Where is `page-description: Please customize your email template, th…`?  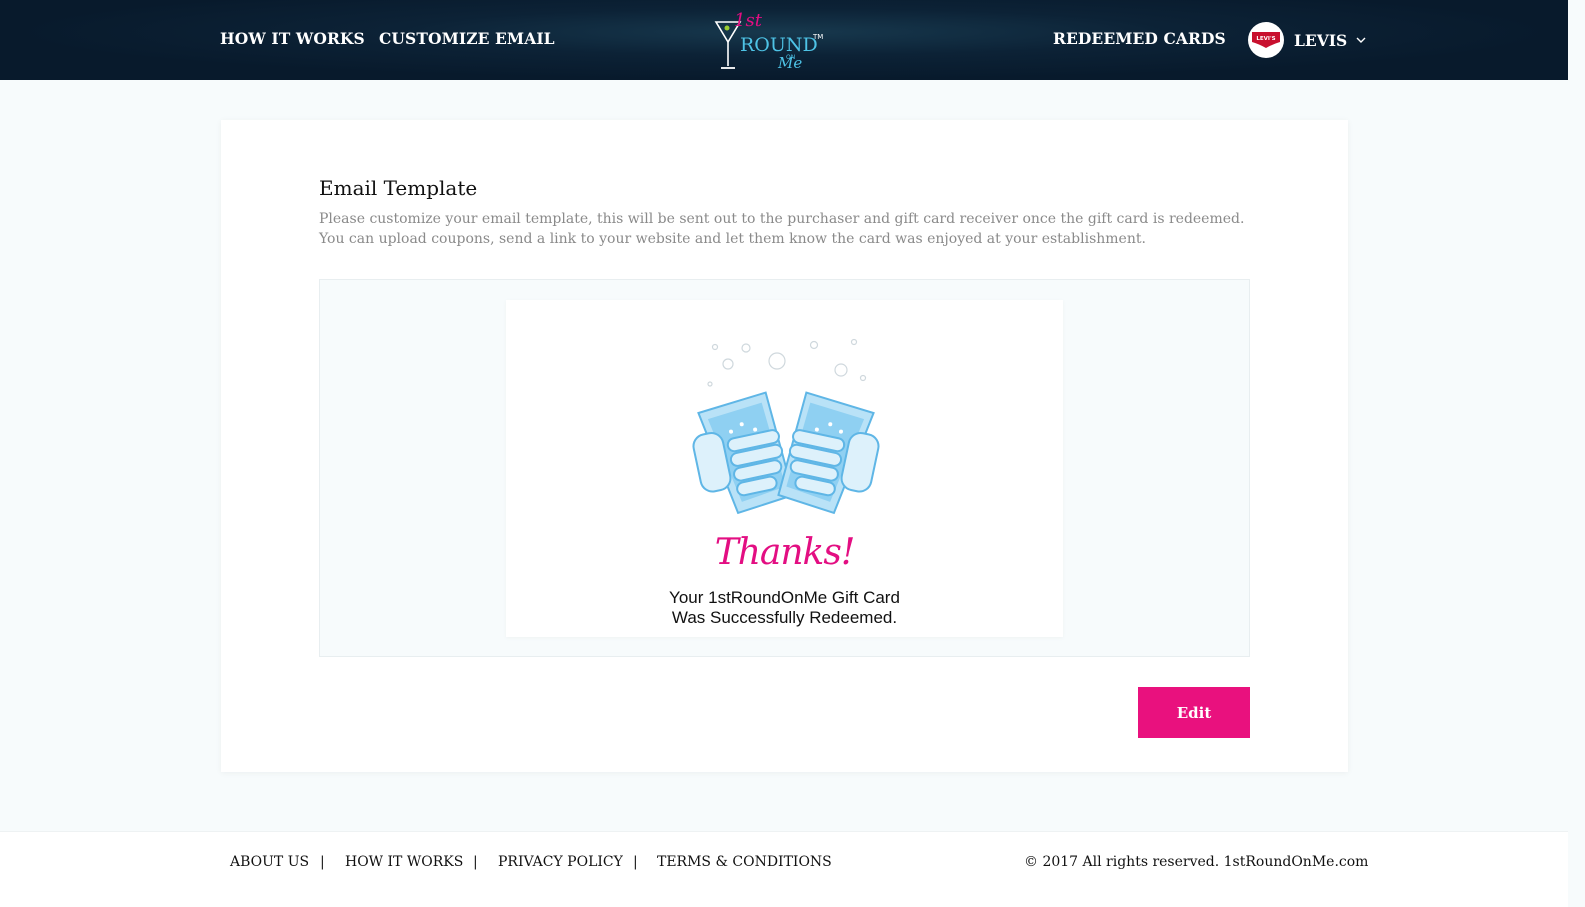
page-description: Please customize your email template, th… is located at coordinates (782, 229).